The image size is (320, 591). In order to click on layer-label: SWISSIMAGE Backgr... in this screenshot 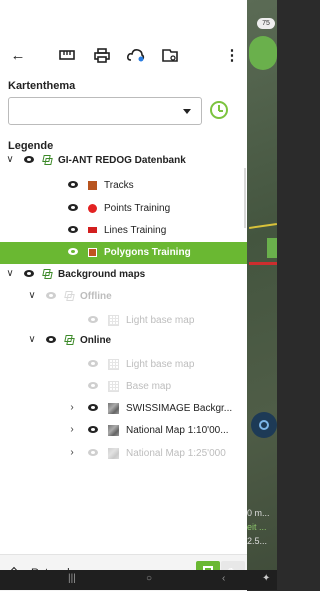, I will do `click(179, 408)`.